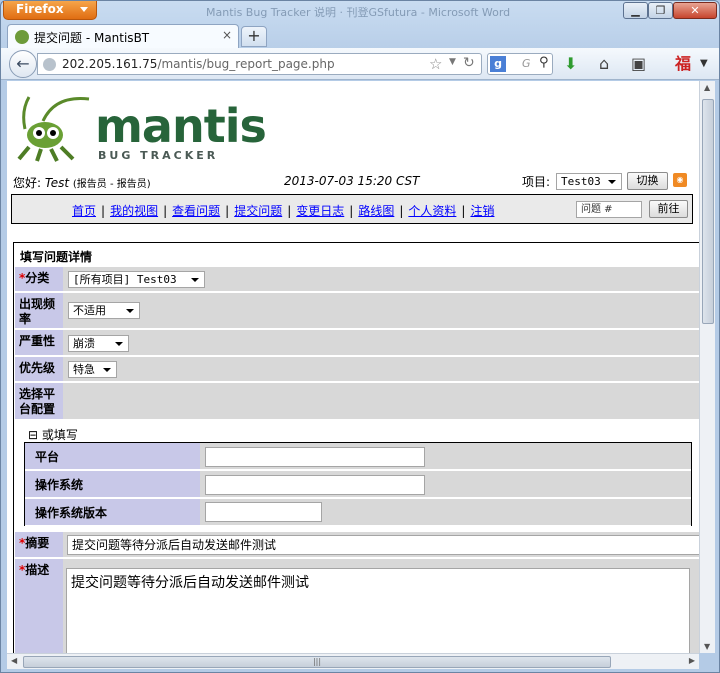 This screenshot has height=673, width=720. What do you see at coordinates (315, 457) in the screenshot?
I see `platform-input` at bounding box center [315, 457].